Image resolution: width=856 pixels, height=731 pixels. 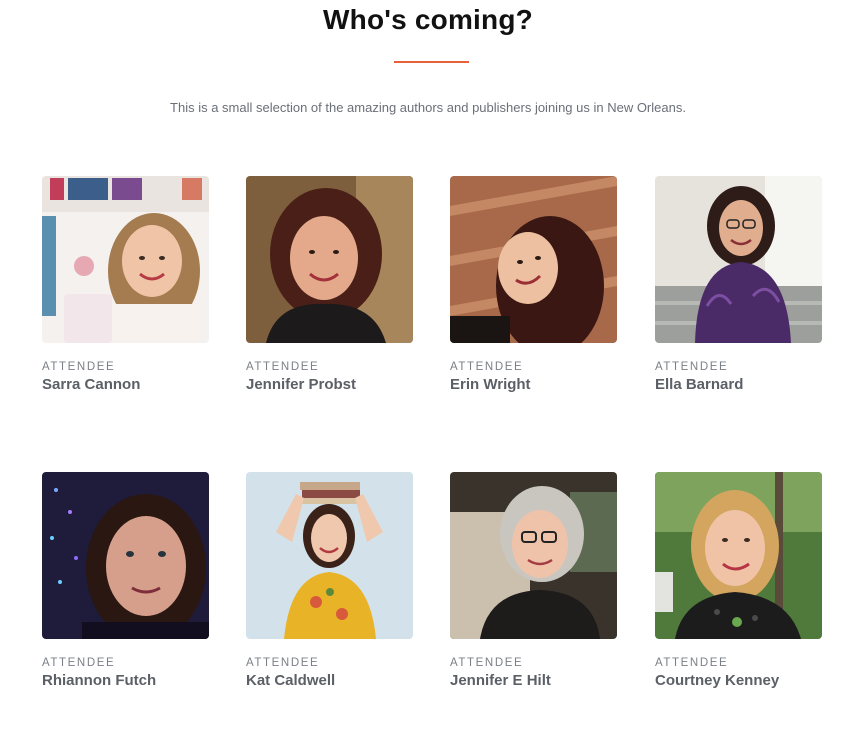 What do you see at coordinates (428, 19) in the screenshot?
I see `section-title: Who's coming?` at bounding box center [428, 19].